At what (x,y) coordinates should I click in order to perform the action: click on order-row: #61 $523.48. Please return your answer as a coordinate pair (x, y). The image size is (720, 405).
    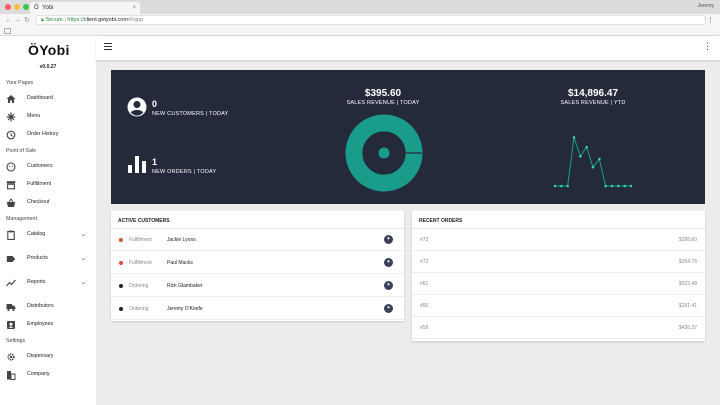
    Looking at the image, I should click on (558, 284).